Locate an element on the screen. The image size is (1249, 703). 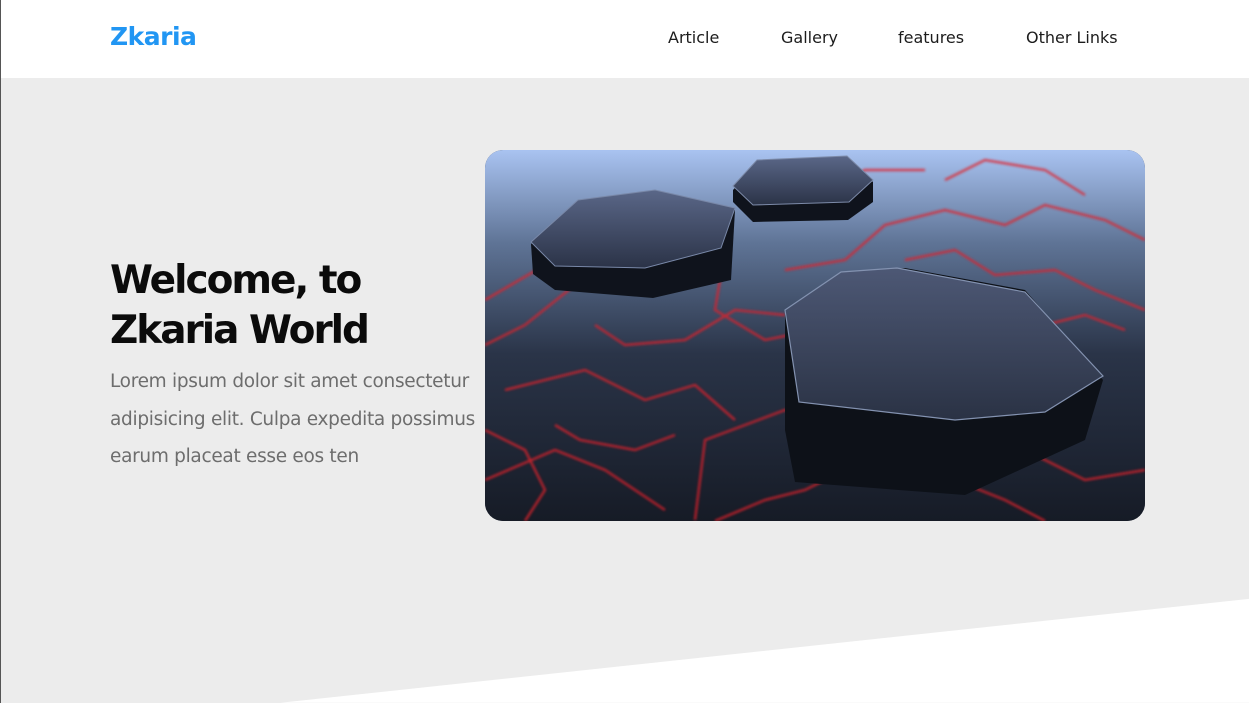
nav-link-article: Article is located at coordinates (693, 37).